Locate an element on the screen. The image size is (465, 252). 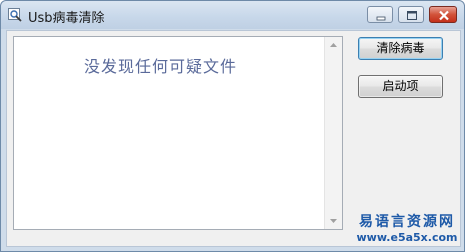
maximize-button is located at coordinates (411, 14).